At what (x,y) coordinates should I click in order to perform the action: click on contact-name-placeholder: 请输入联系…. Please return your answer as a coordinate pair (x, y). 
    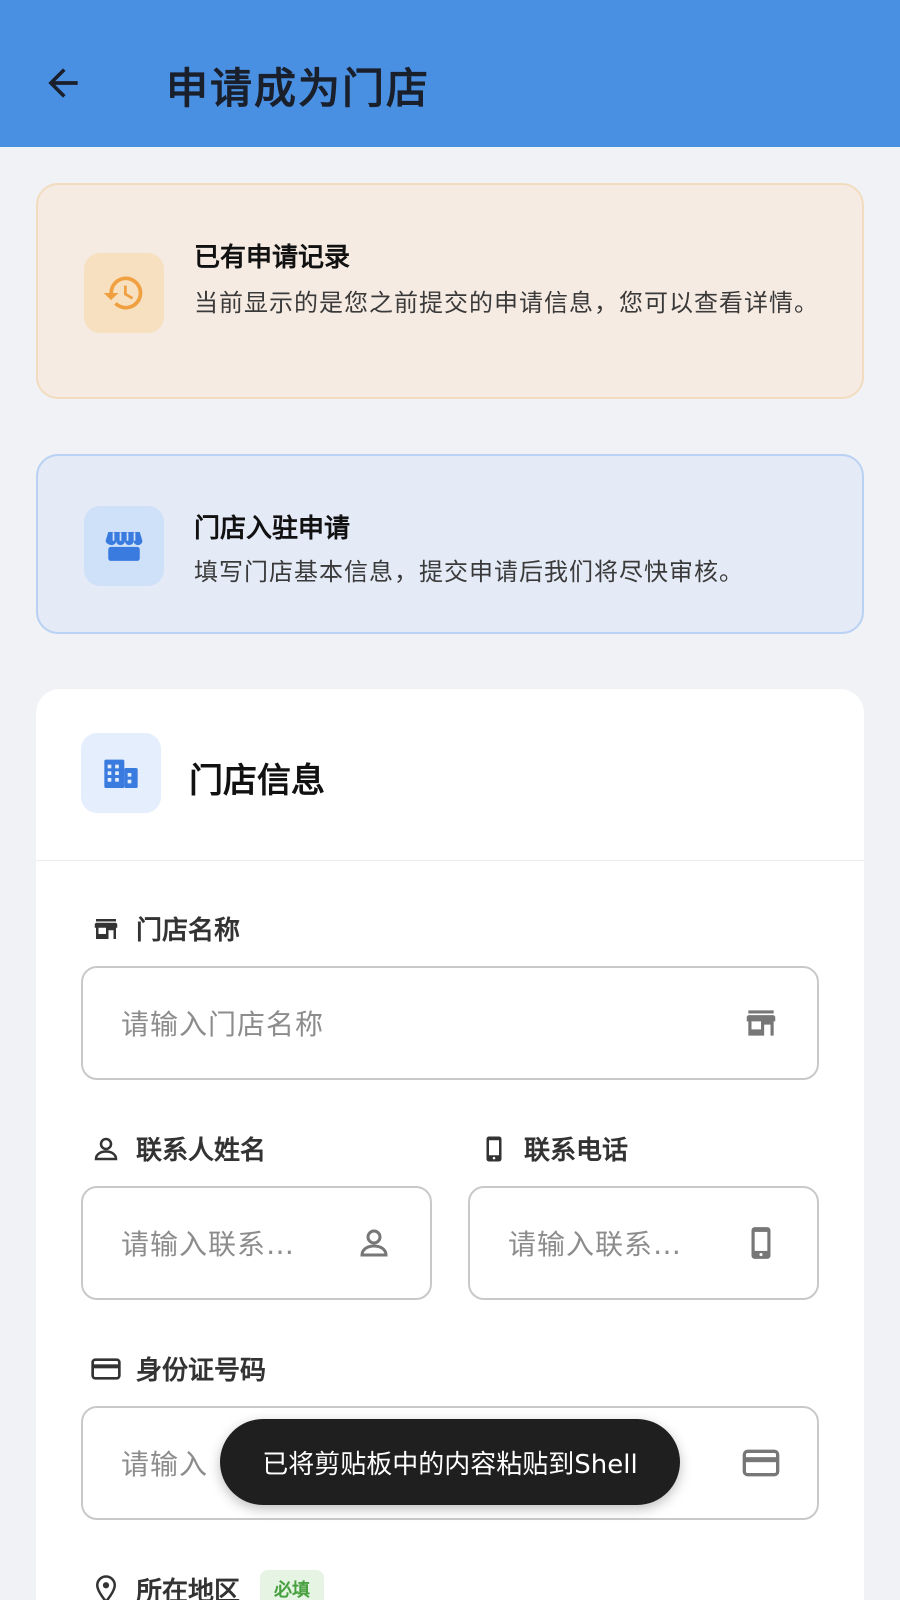
    Looking at the image, I should click on (208, 1244).